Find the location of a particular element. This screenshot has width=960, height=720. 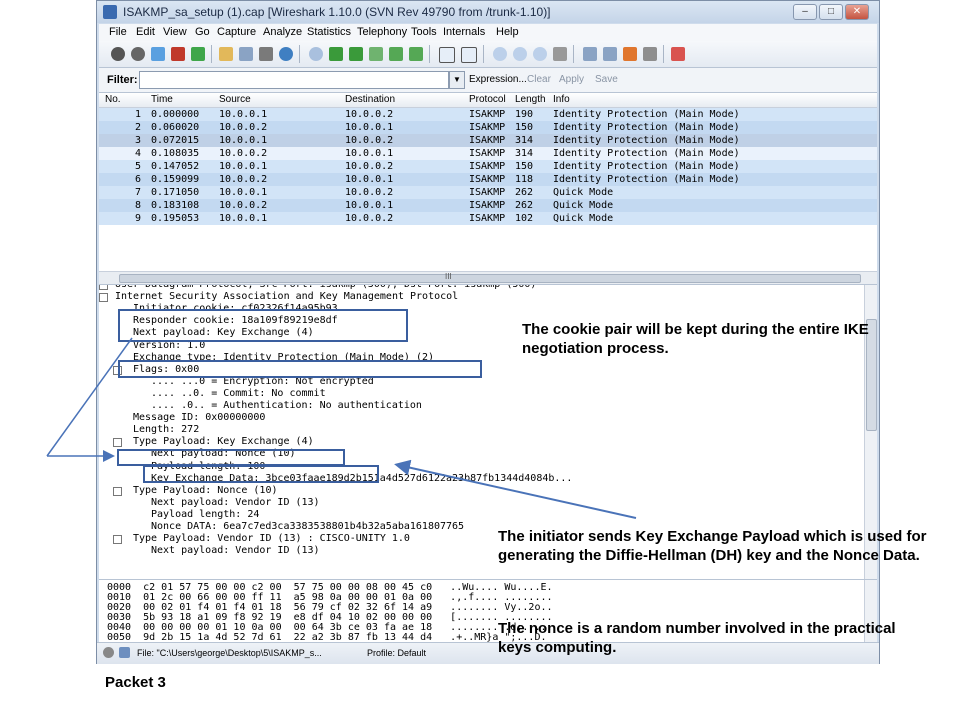

column-header-protocol: Protocol is located at coordinates (487, 99).